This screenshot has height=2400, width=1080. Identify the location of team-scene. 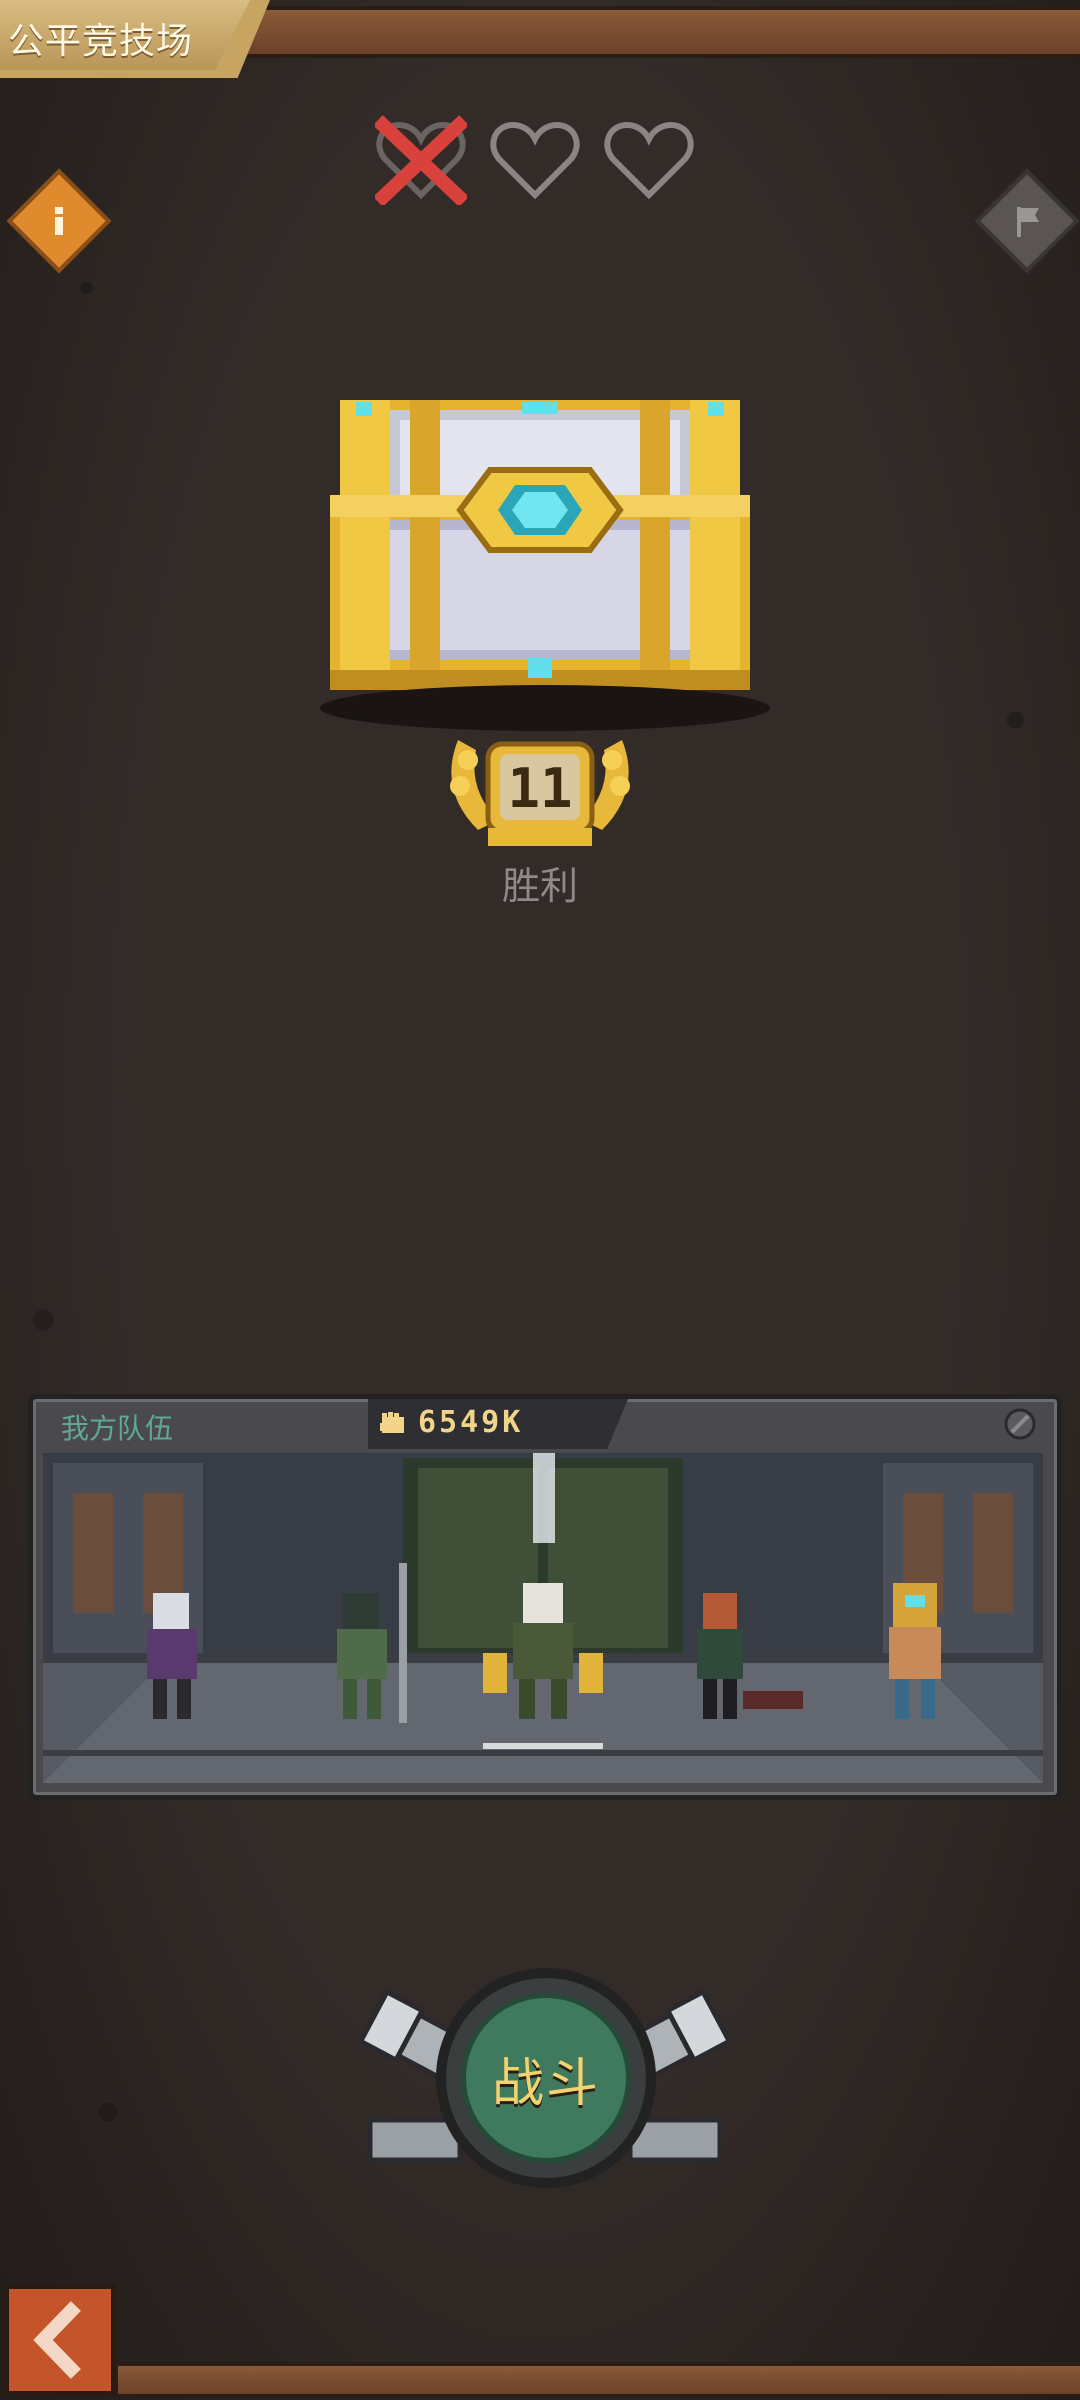
(543, 1618).